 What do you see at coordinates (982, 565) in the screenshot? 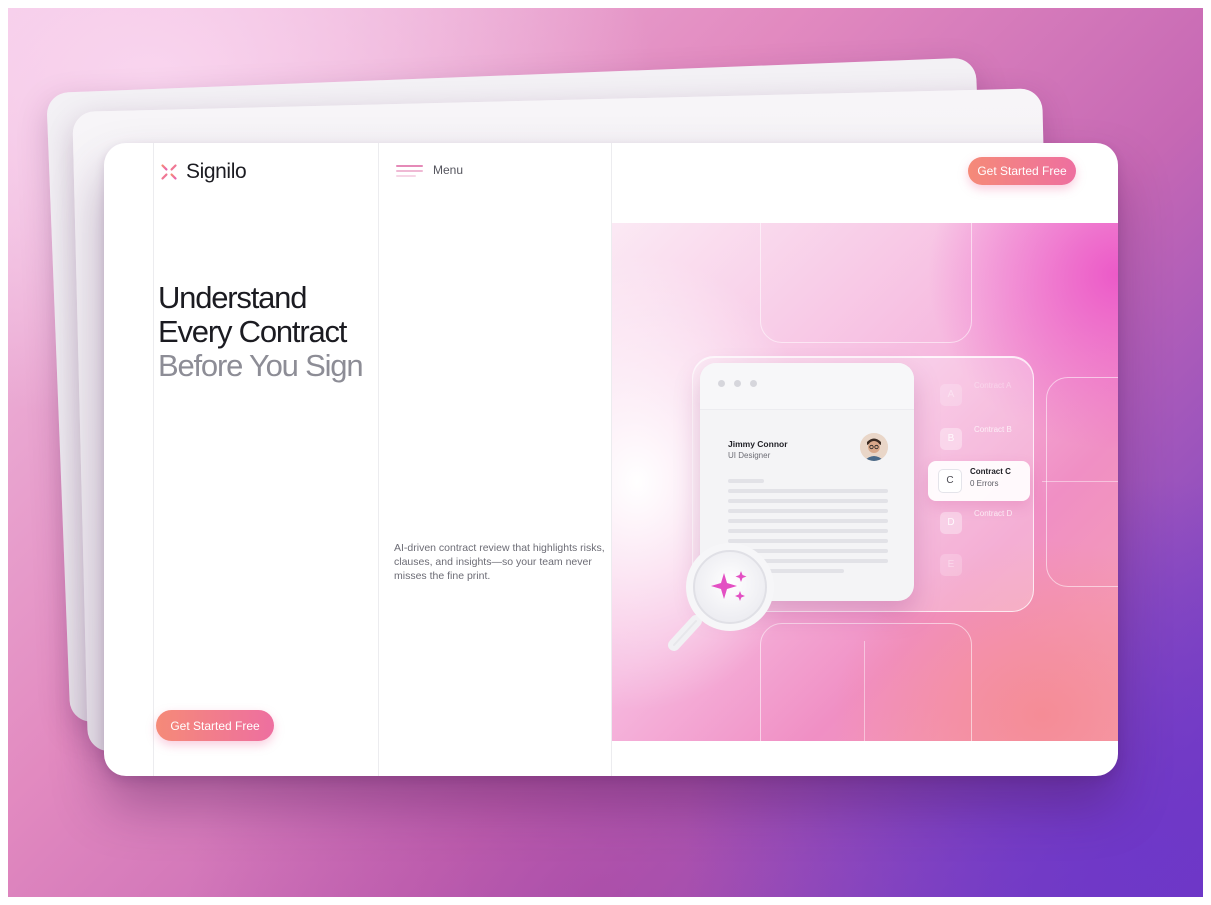
I see `contract-list-item: E` at bounding box center [982, 565].